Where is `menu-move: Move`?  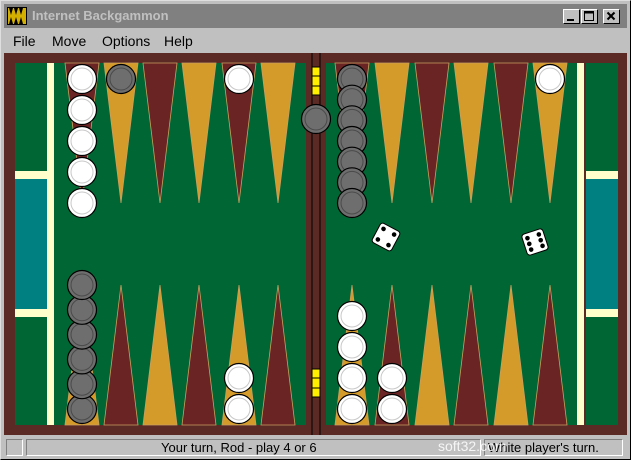
menu-move: Move is located at coordinates (69, 41).